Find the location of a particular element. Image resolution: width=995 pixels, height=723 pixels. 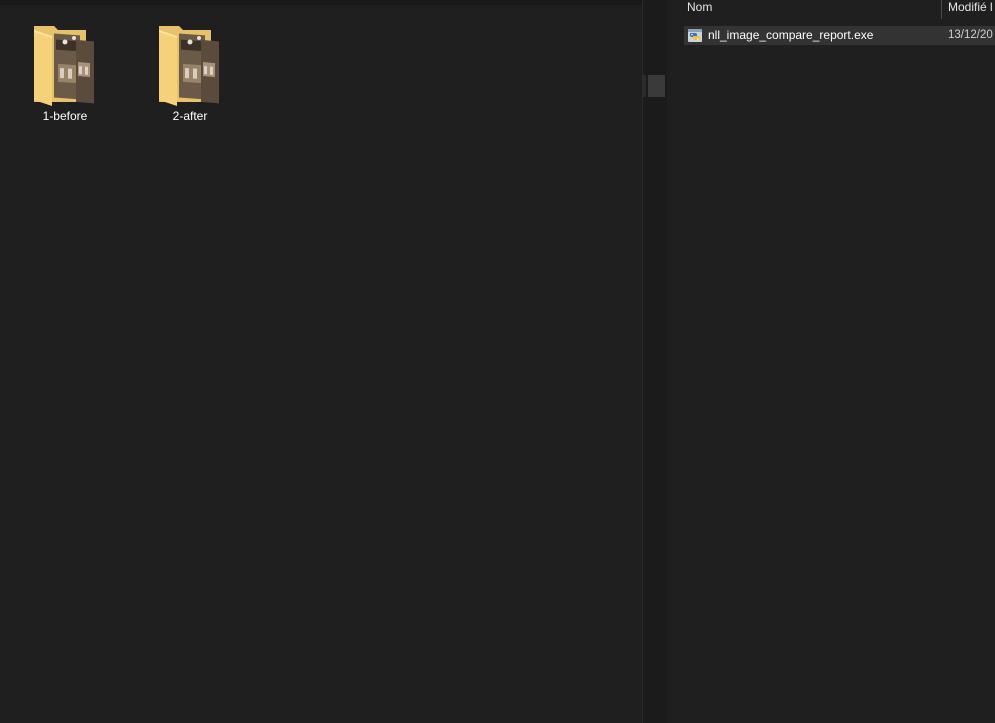

file-modified-date: 13/12/20 is located at coordinates (970, 35).